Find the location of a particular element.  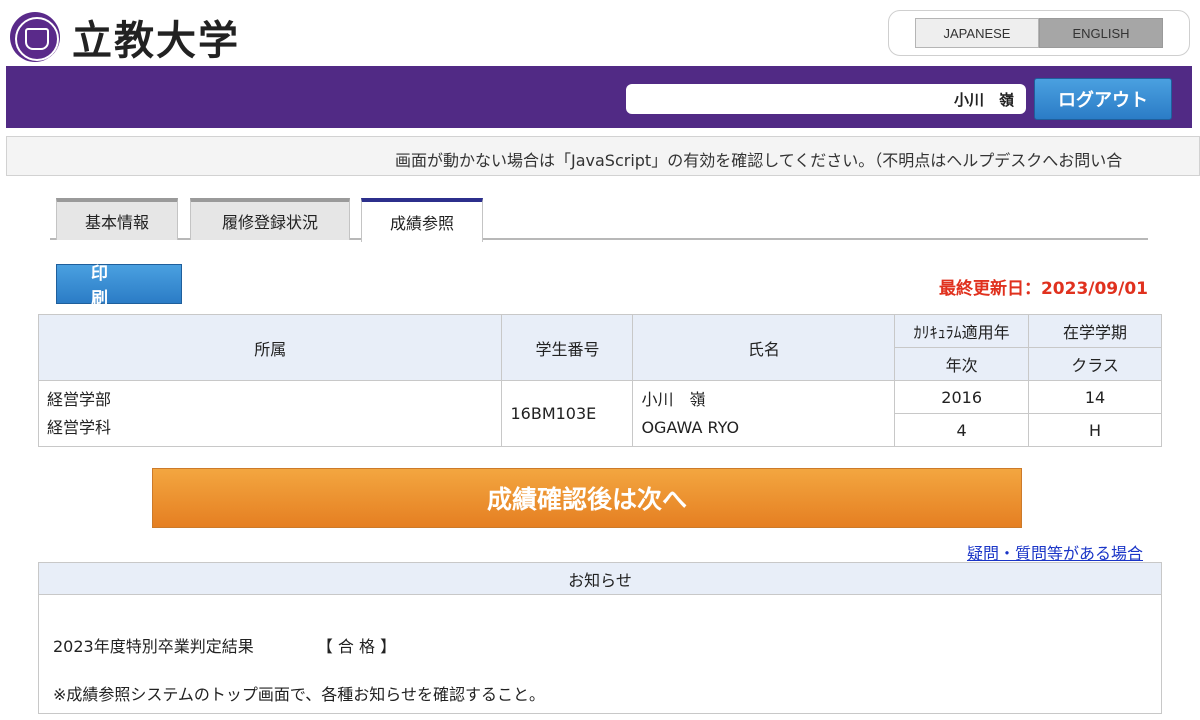

header-enrollment-term: 在学学期 is located at coordinates (1095, 331).